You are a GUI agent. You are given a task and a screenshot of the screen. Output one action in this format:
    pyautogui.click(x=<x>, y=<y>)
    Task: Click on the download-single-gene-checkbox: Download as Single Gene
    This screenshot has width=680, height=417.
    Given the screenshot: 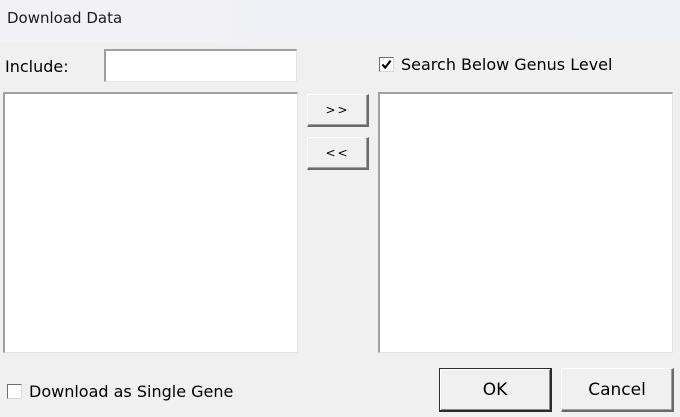 What is the action you would take?
    pyautogui.click(x=120, y=391)
    